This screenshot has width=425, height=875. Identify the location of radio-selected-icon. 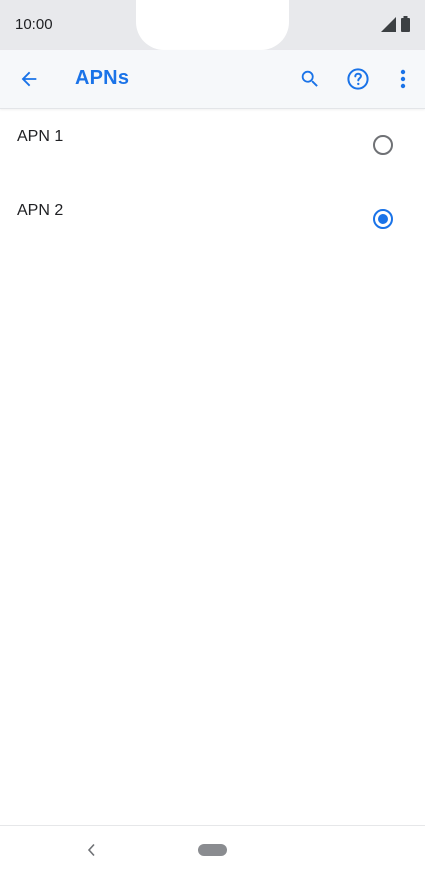
(383, 219).